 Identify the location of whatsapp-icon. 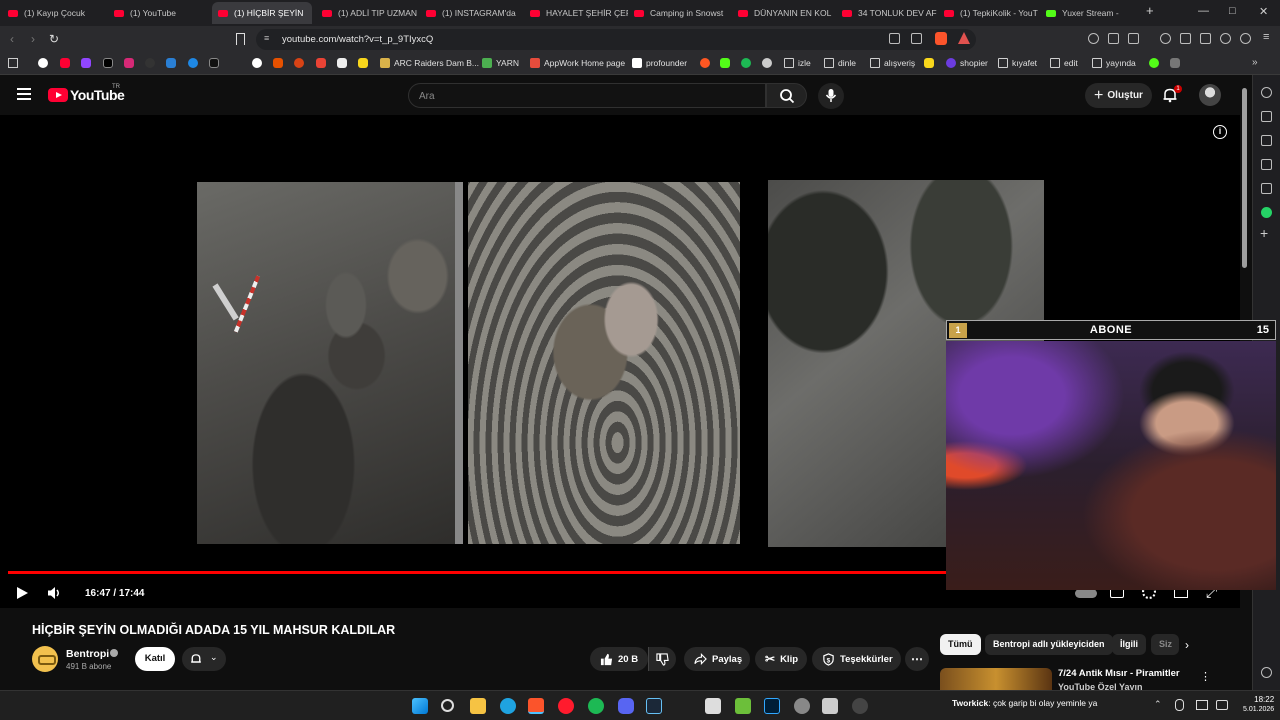
(1266, 212).